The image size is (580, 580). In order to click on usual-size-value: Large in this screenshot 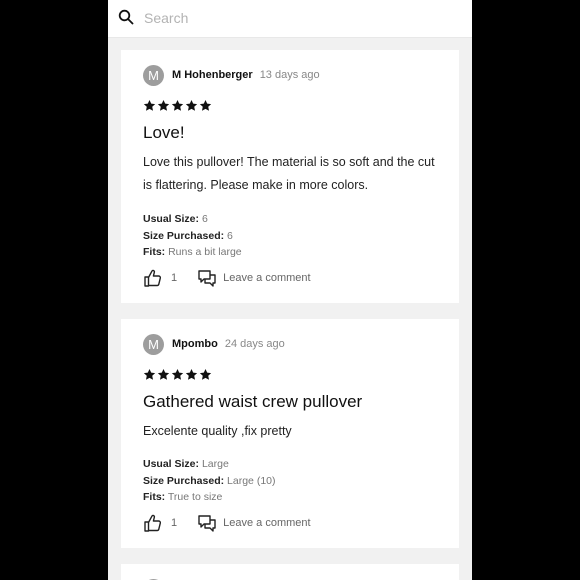, I will do `click(215, 464)`.